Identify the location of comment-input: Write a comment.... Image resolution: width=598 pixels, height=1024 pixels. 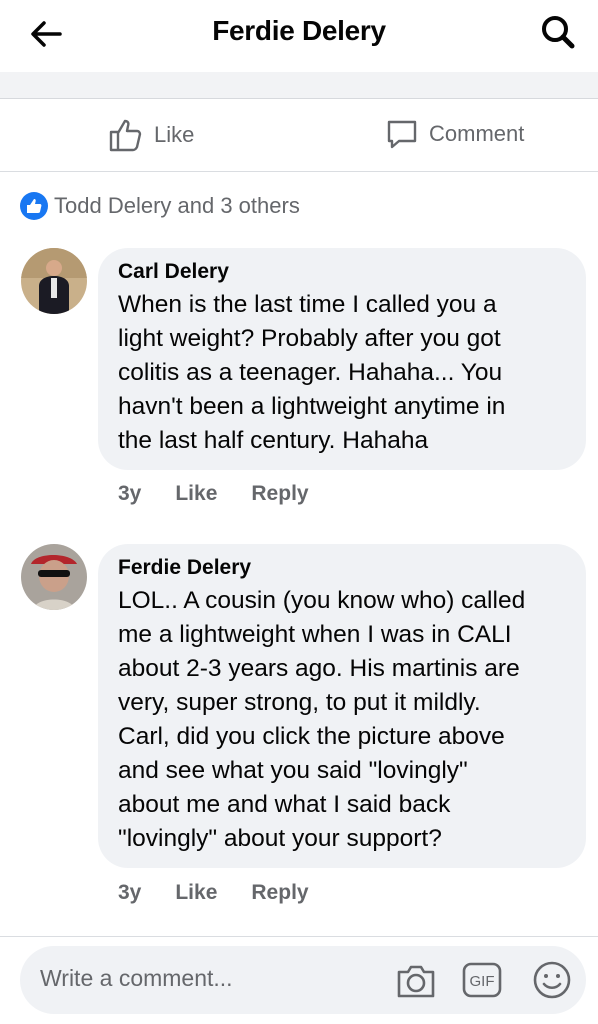
(136, 978).